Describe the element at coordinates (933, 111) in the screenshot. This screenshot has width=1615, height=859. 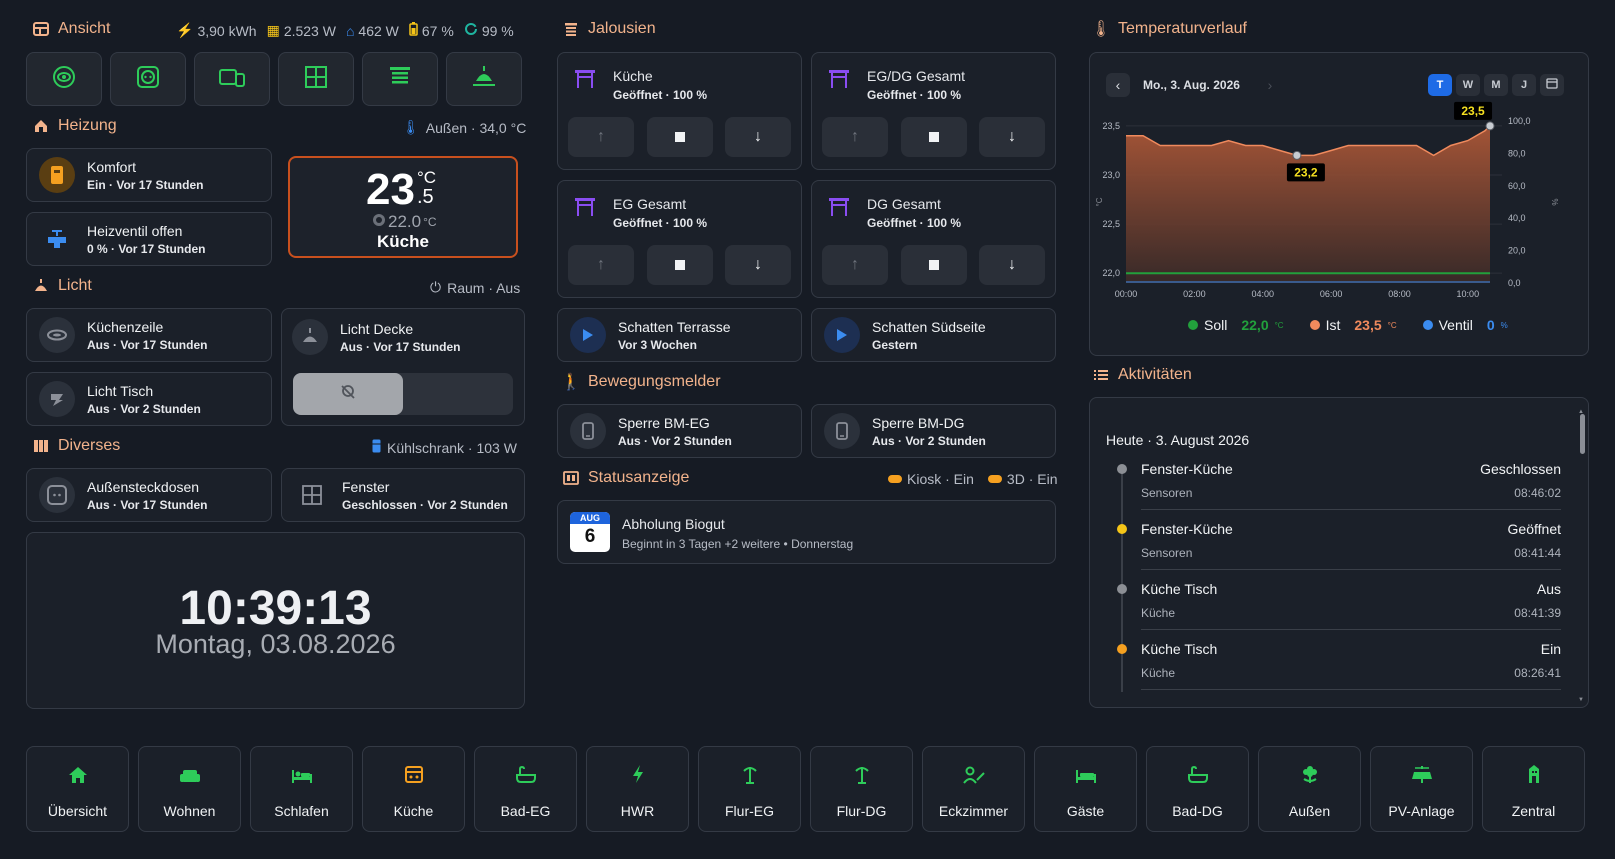
I see `blind-card-egdg: EG/DG Gesamt Geöffnet · 100 % ↑ ↓` at that location.